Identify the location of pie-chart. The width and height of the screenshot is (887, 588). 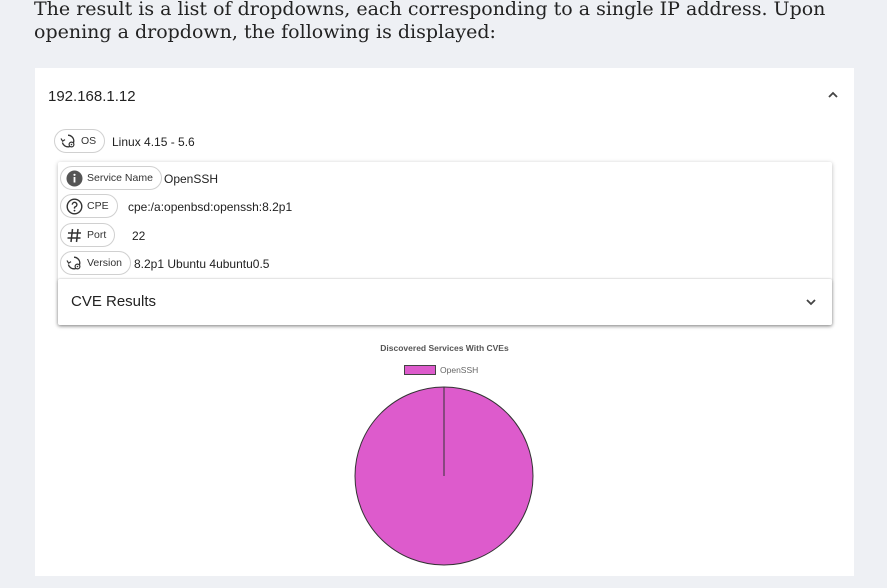
(444, 476).